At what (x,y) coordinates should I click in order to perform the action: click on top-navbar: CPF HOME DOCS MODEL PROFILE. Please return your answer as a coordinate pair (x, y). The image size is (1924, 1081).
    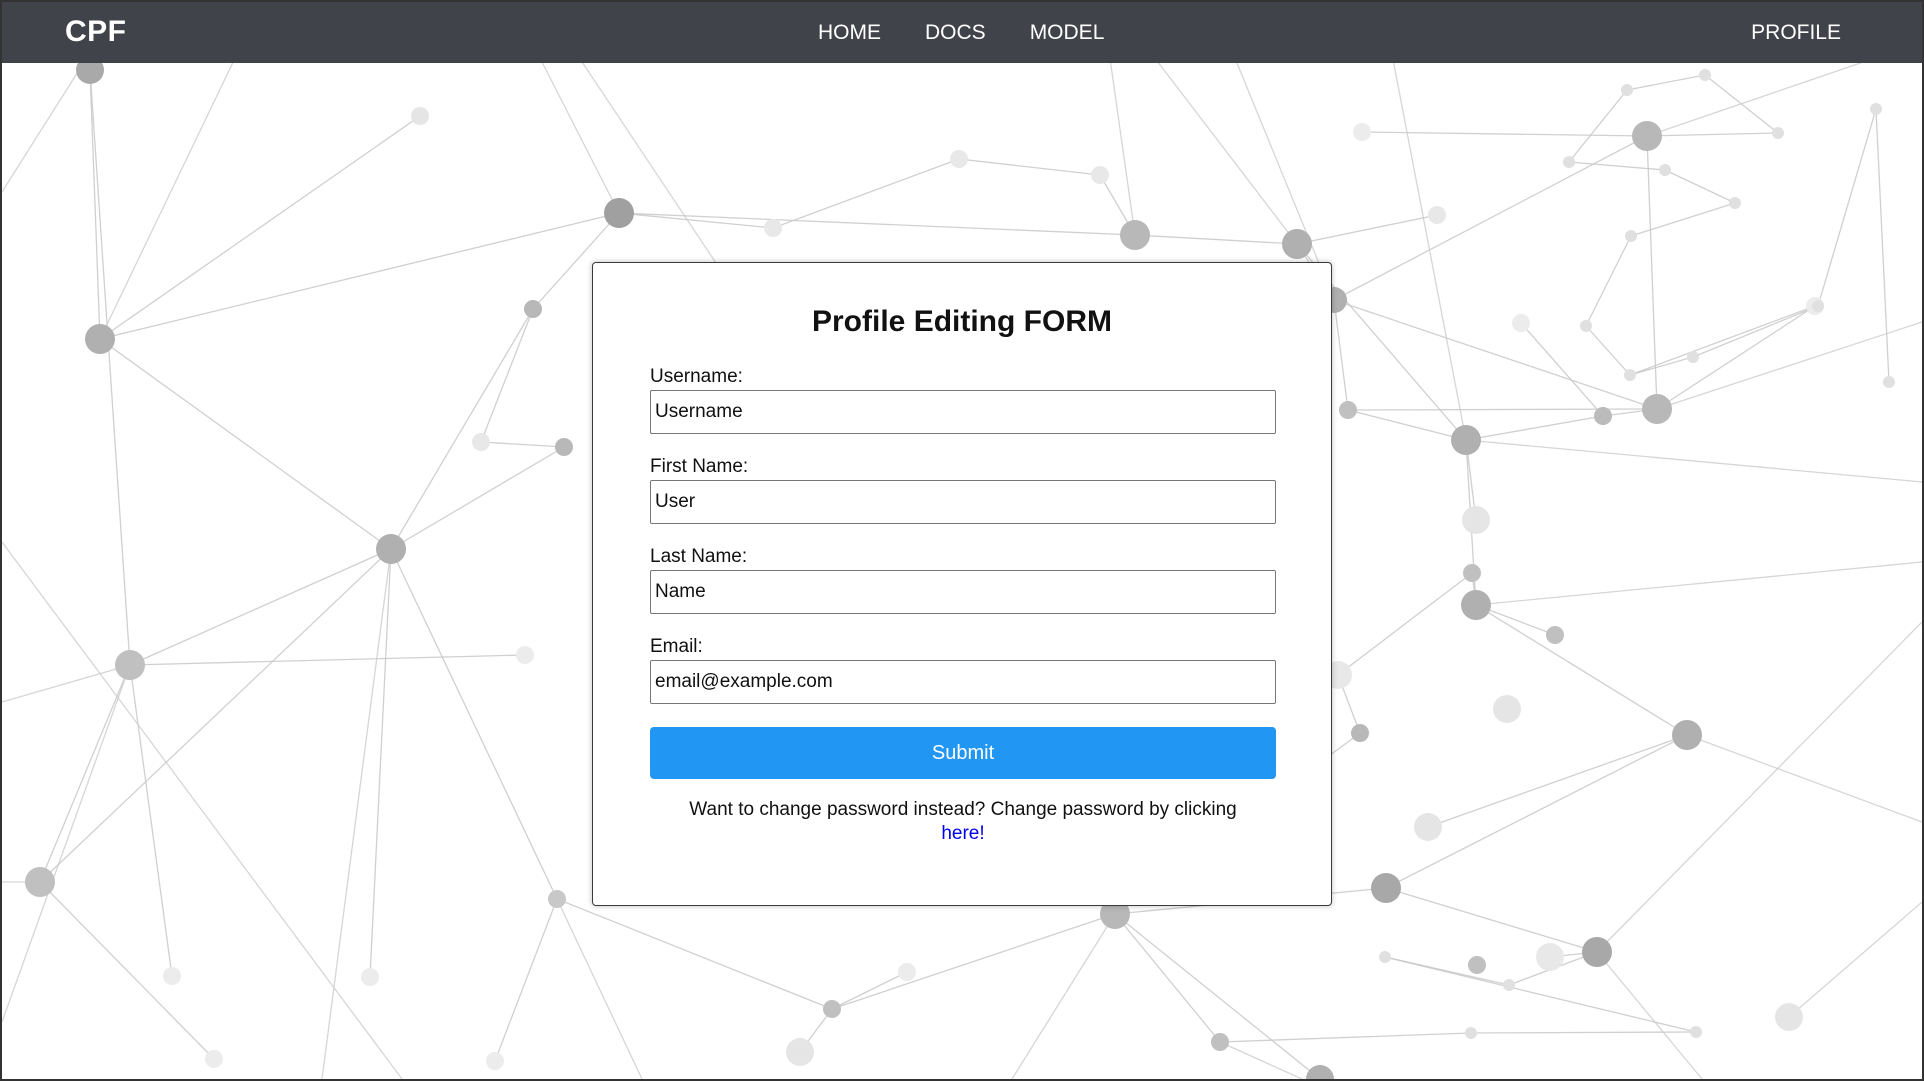
    Looking at the image, I should click on (962, 32).